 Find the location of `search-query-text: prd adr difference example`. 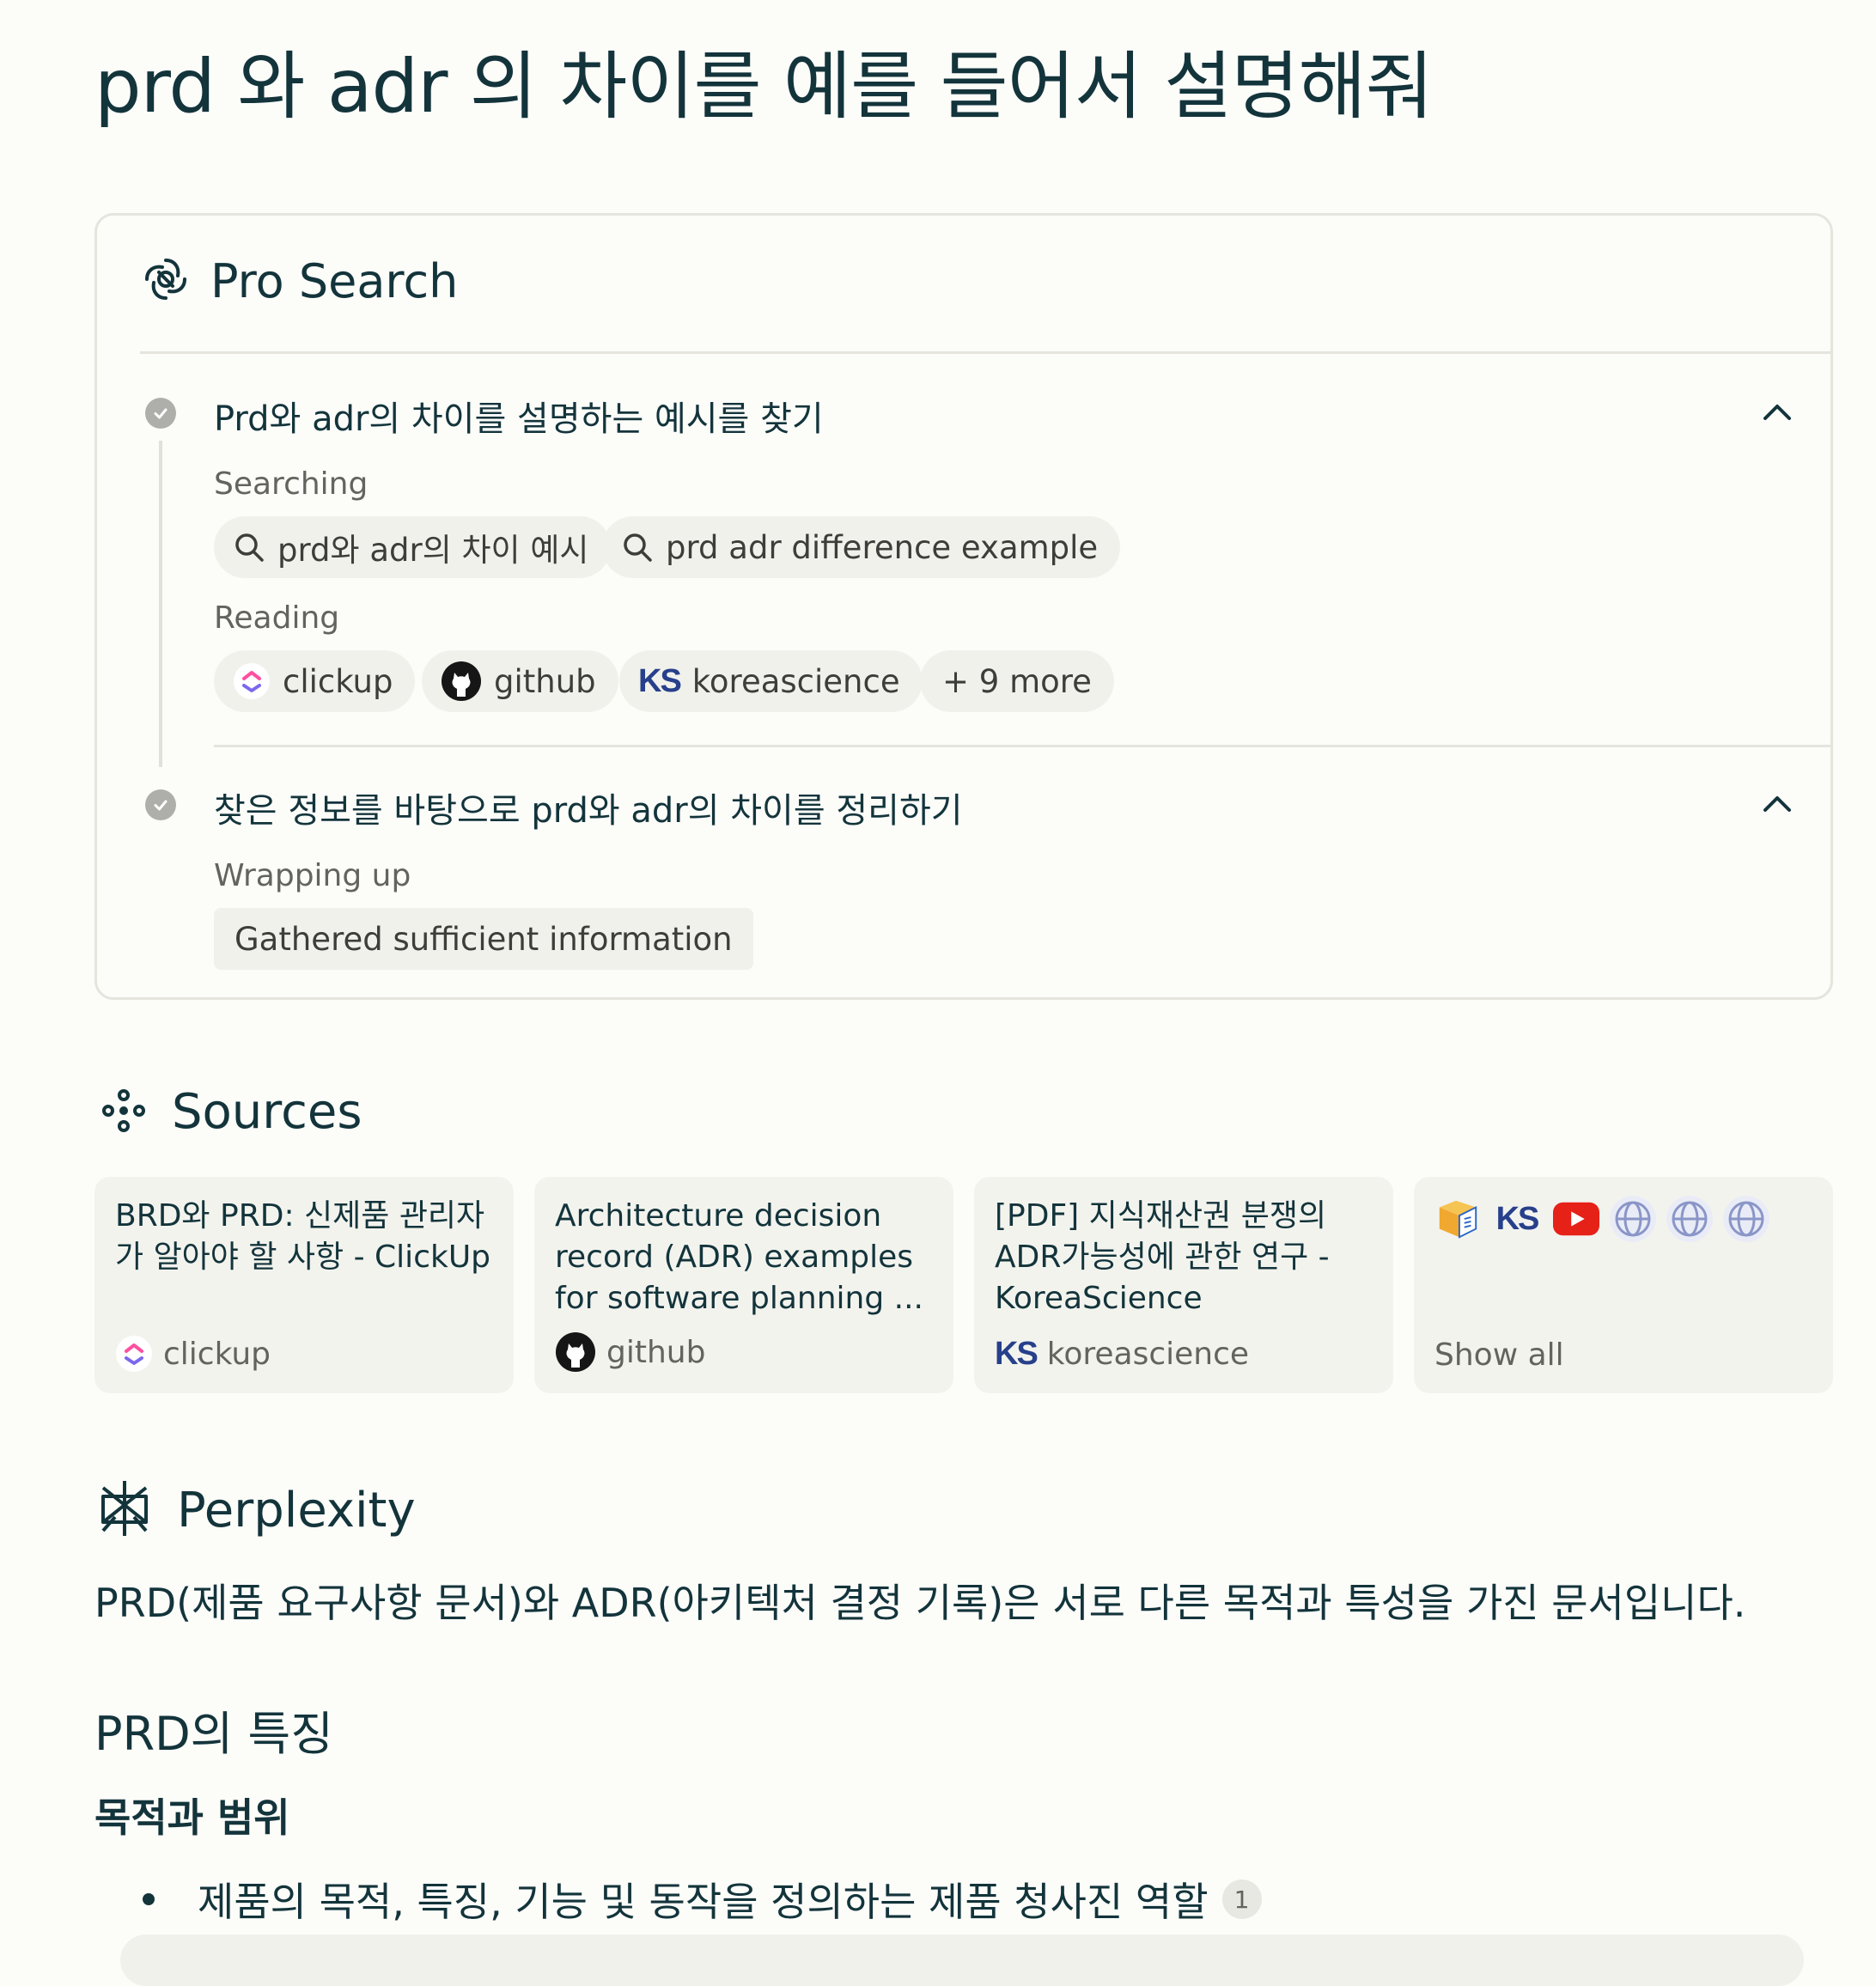

search-query-text: prd adr difference example is located at coordinates (882, 547).